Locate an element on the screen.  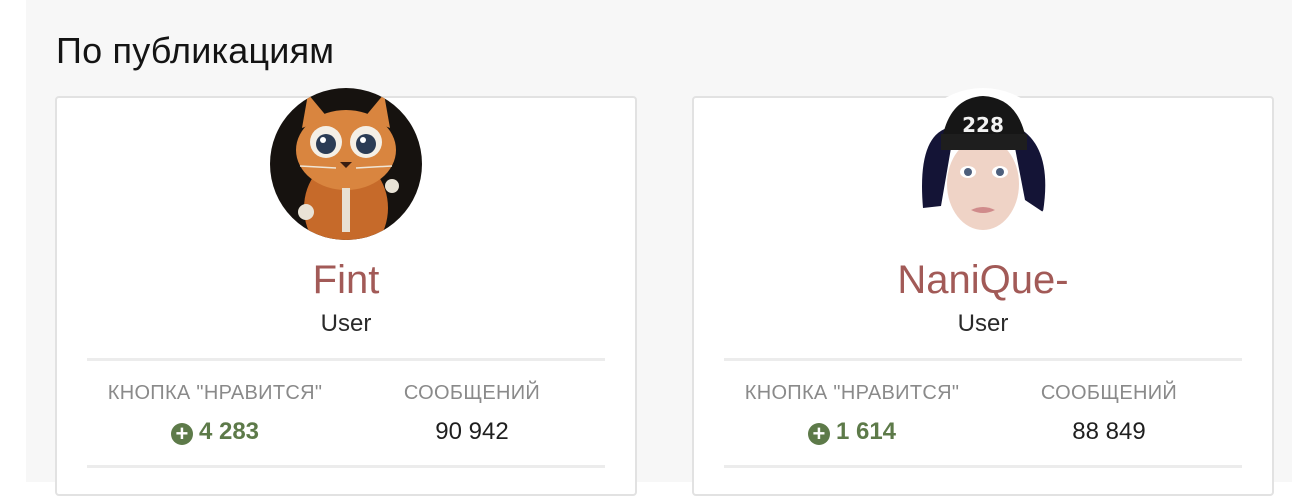
section-title: По публикациям is located at coordinates (195, 50).